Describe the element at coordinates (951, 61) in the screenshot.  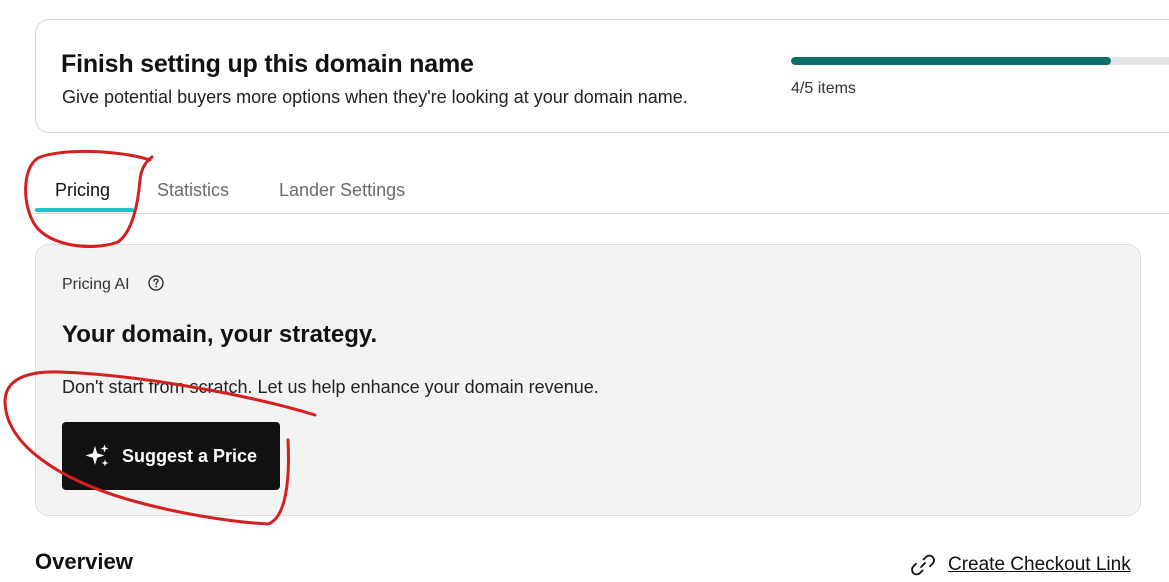
I see `setup-progress-fill` at that location.